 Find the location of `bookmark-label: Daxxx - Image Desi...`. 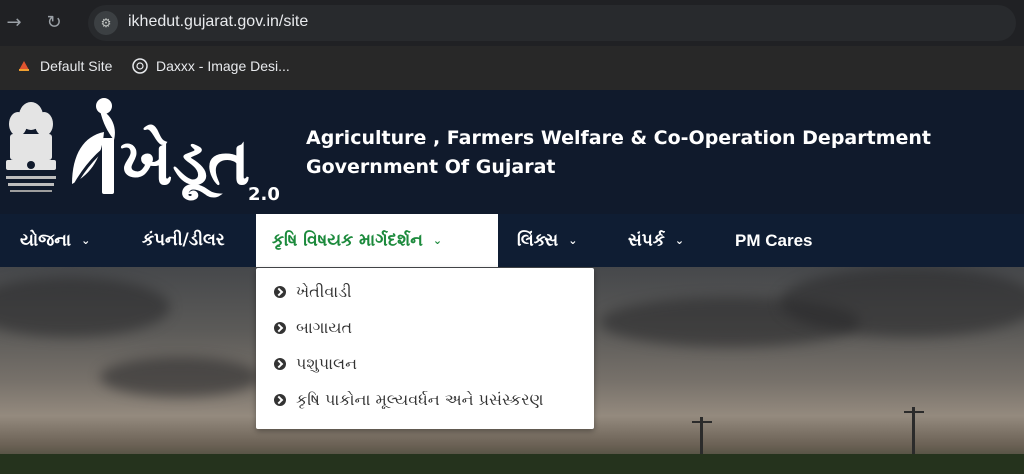

bookmark-label: Daxxx - Image Desi... is located at coordinates (223, 66).